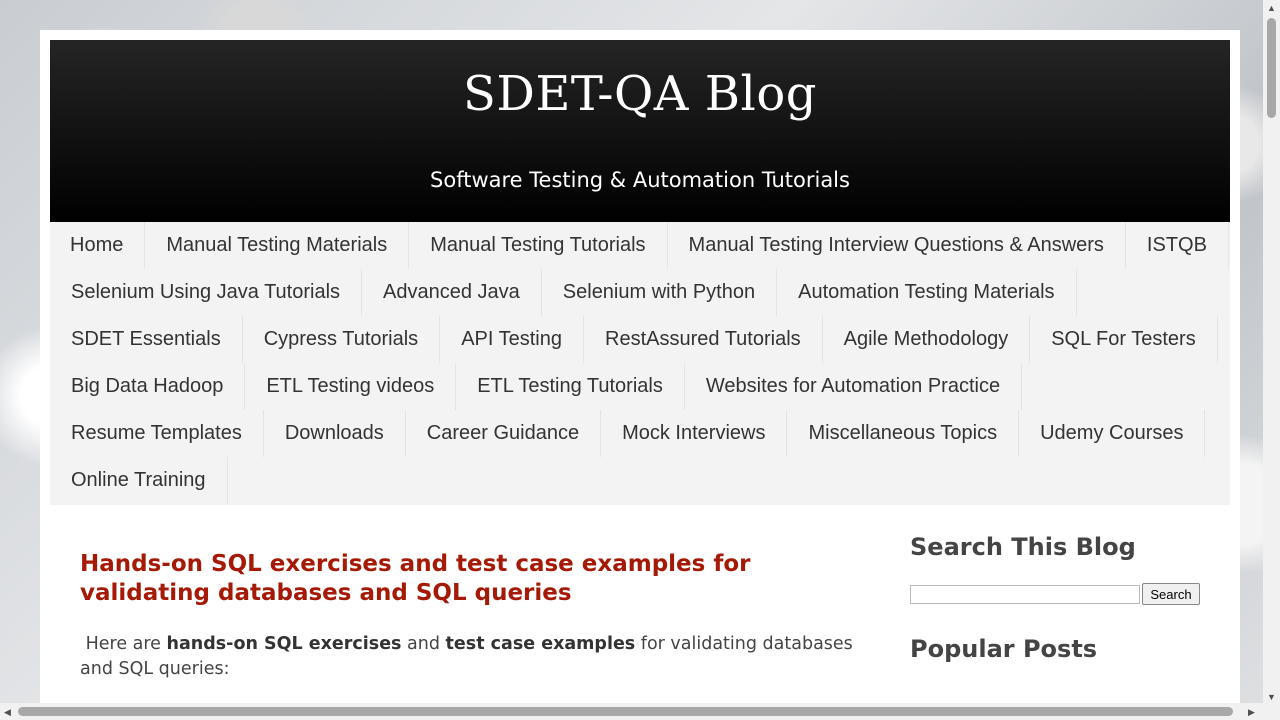  What do you see at coordinates (139, 480) in the screenshot?
I see `nav-item-online-training: Online Training` at bounding box center [139, 480].